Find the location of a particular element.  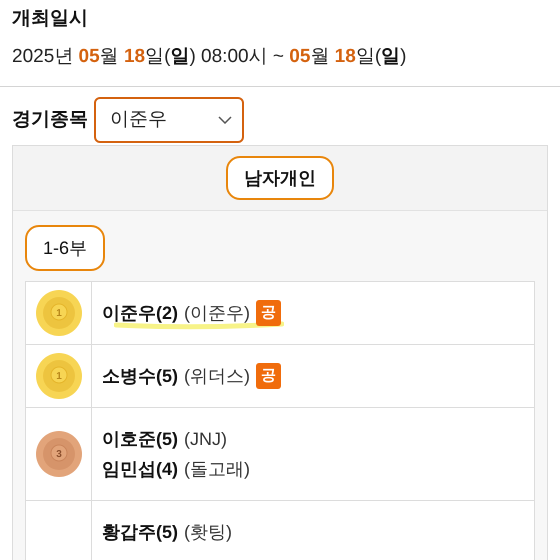

field-label: 경기종목 is located at coordinates (50, 120).